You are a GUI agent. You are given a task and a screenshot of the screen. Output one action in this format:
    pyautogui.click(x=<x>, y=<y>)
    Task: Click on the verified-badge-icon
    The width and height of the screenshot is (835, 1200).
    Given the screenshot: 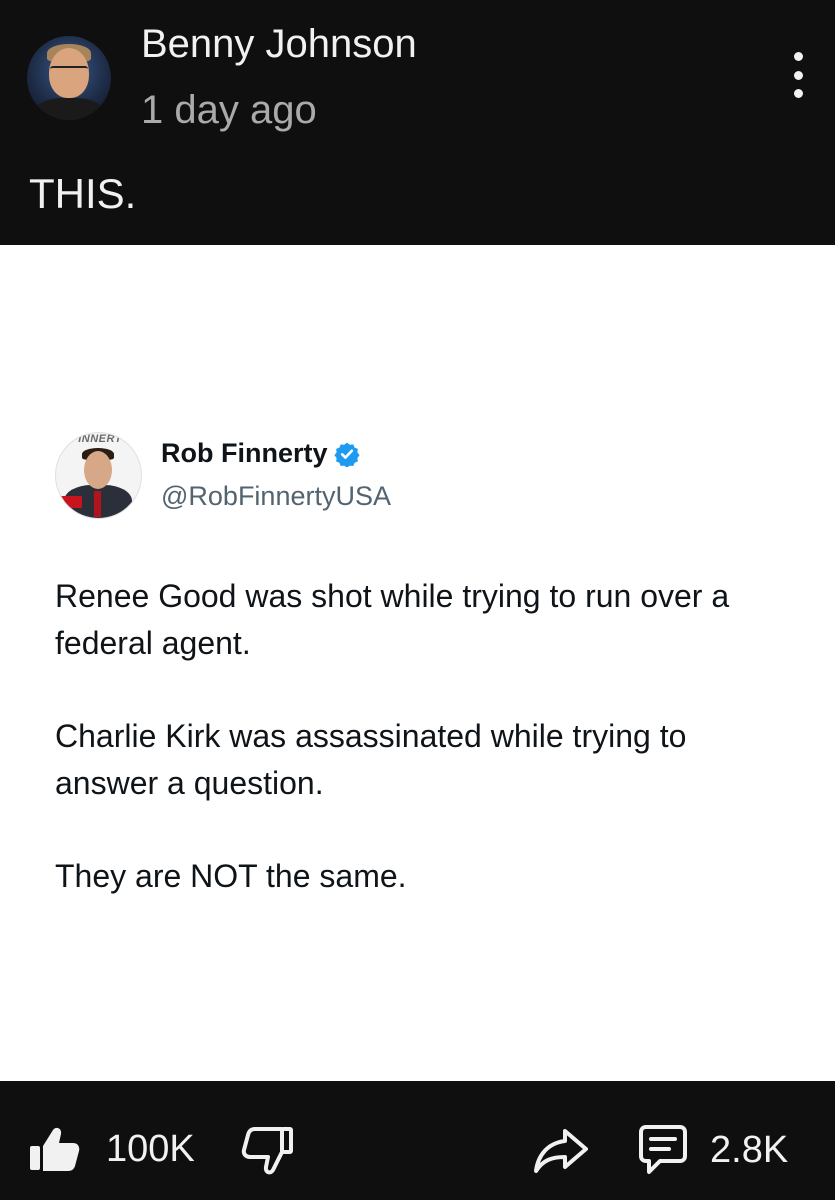 What is the action you would take?
    pyautogui.click(x=346, y=454)
    